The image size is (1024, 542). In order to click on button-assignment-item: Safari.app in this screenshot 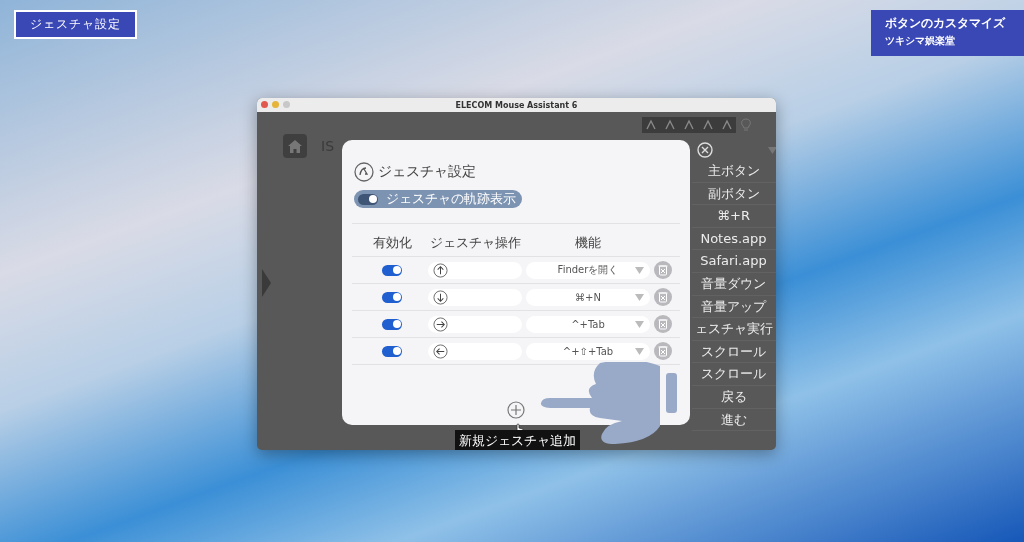, I will do `click(733, 261)`.